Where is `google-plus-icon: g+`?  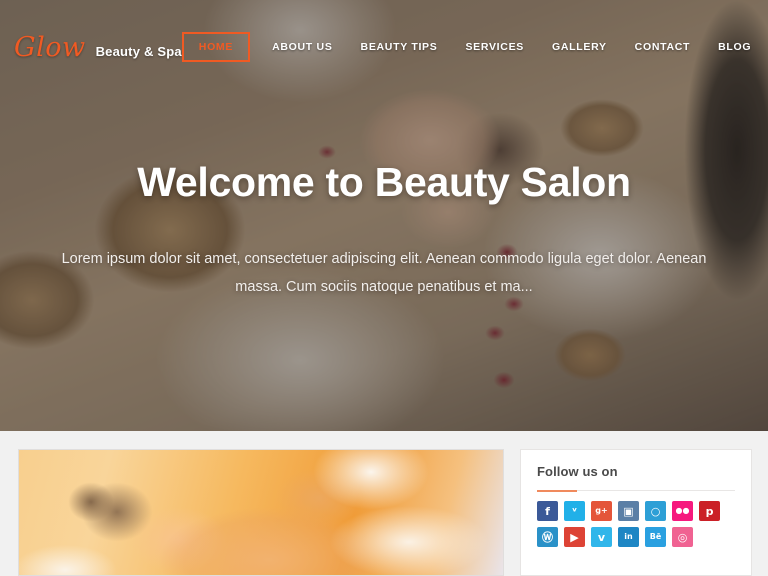 google-plus-icon: g+ is located at coordinates (601, 511).